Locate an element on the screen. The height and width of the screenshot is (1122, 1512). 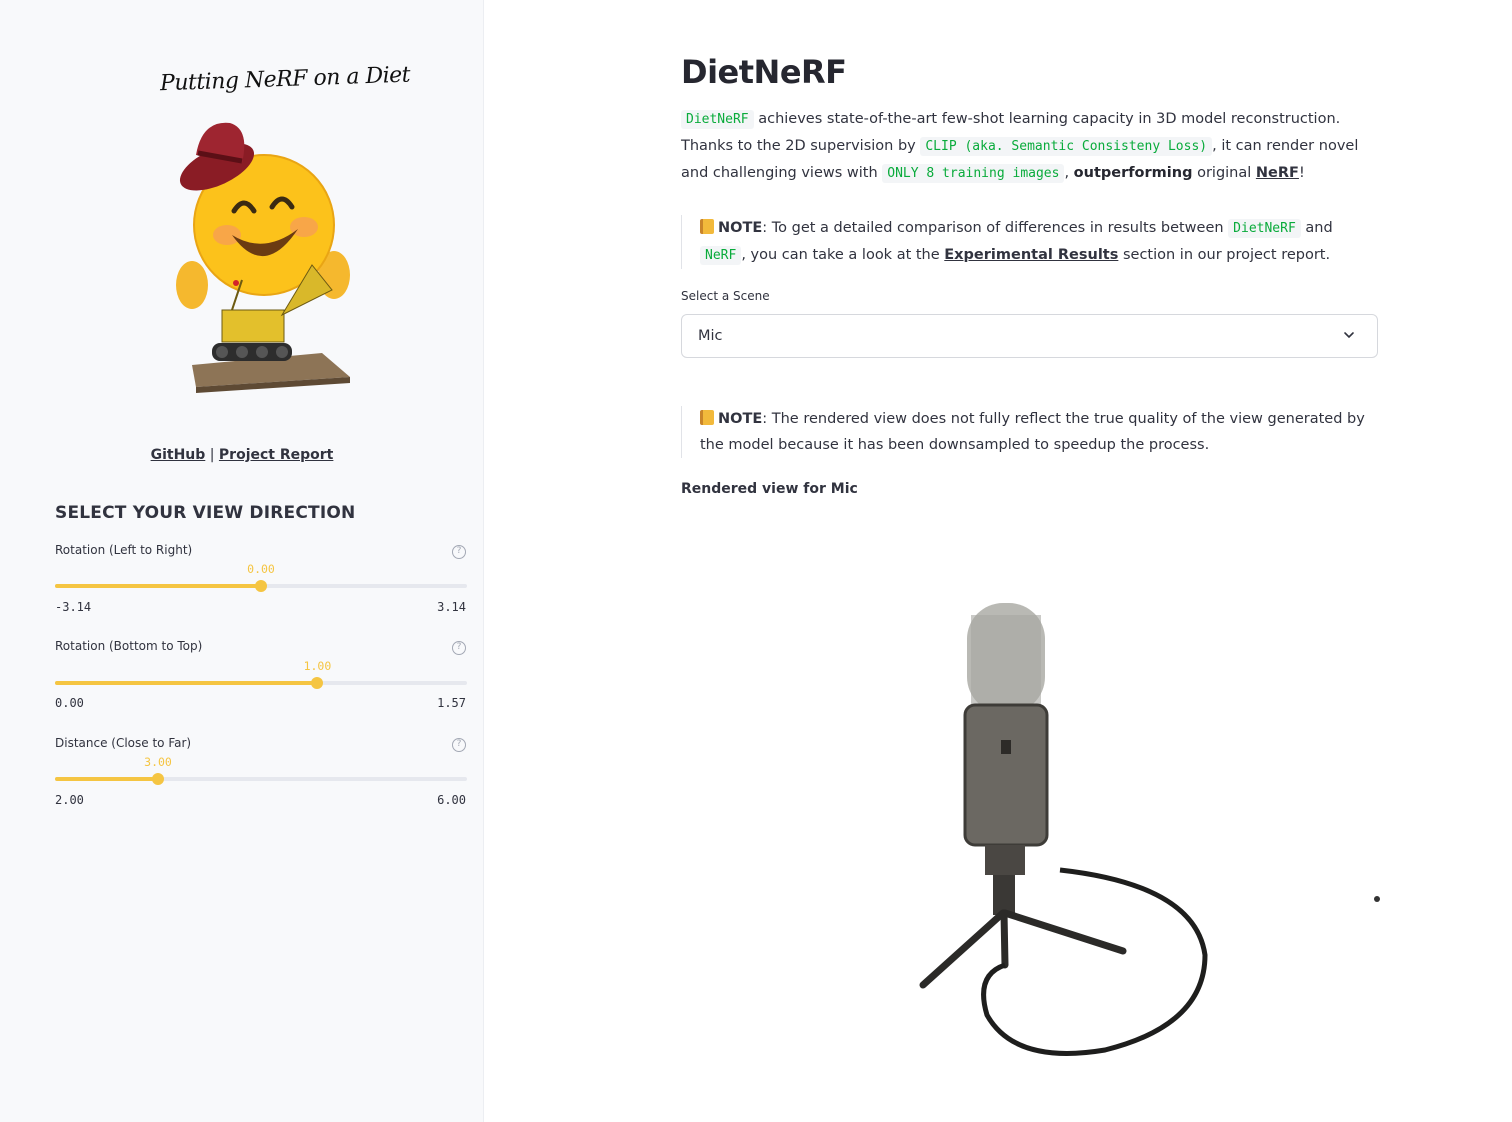
rendered-view-image is located at coordinates (1149, 829).